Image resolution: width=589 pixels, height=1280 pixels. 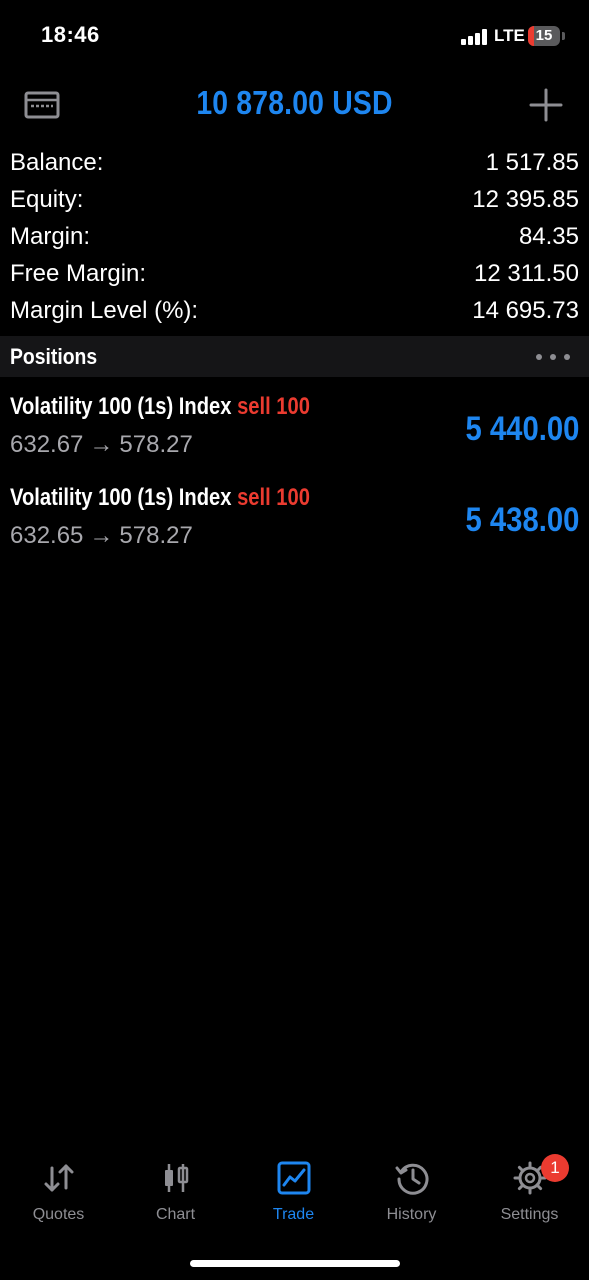 What do you see at coordinates (532, 162) in the screenshot?
I see `summary-value: 1 517.85` at bounding box center [532, 162].